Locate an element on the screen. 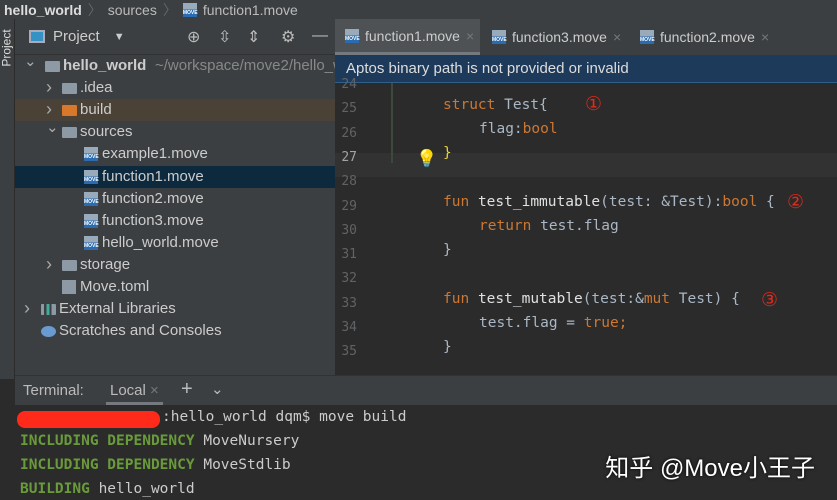 This screenshot has height=500, width=837. code-keyword: true; is located at coordinates (605, 323).